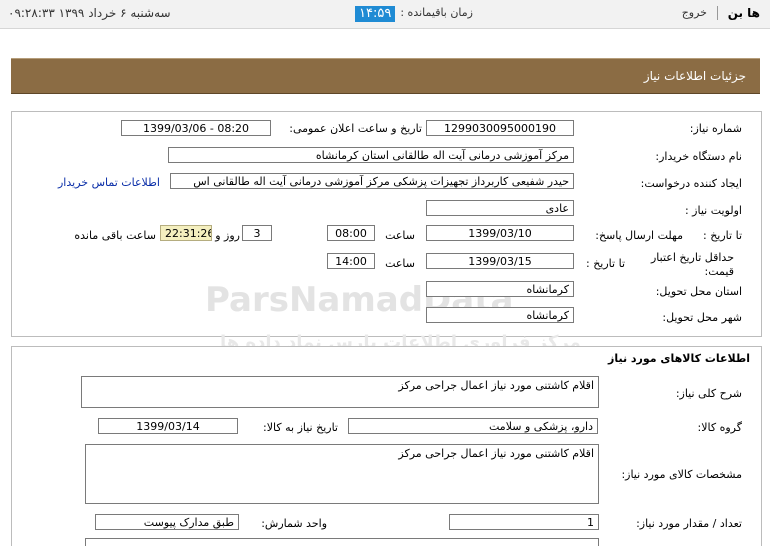 This screenshot has height=546, width=770. What do you see at coordinates (294, 523) in the screenshot?
I see `unit-label: واحد شمارش:` at bounding box center [294, 523].